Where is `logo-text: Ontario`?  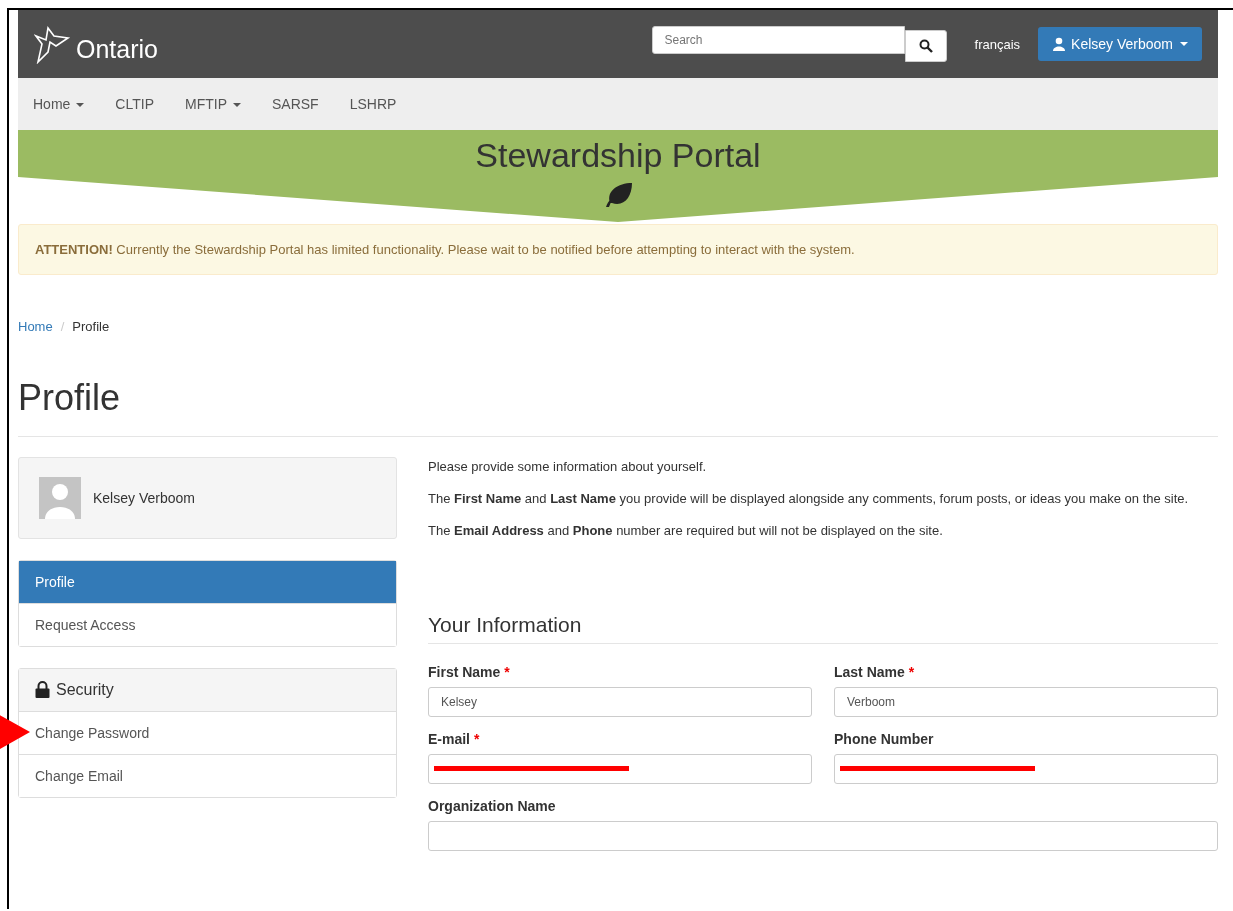 logo-text: Ontario is located at coordinates (117, 49).